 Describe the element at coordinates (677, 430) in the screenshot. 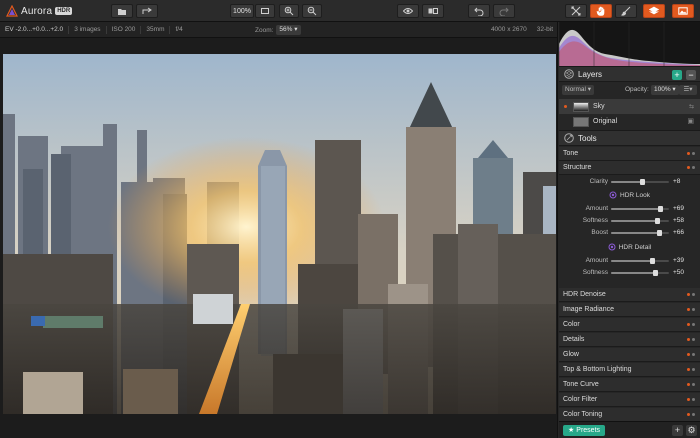

I see `add-preset-button: +` at that location.